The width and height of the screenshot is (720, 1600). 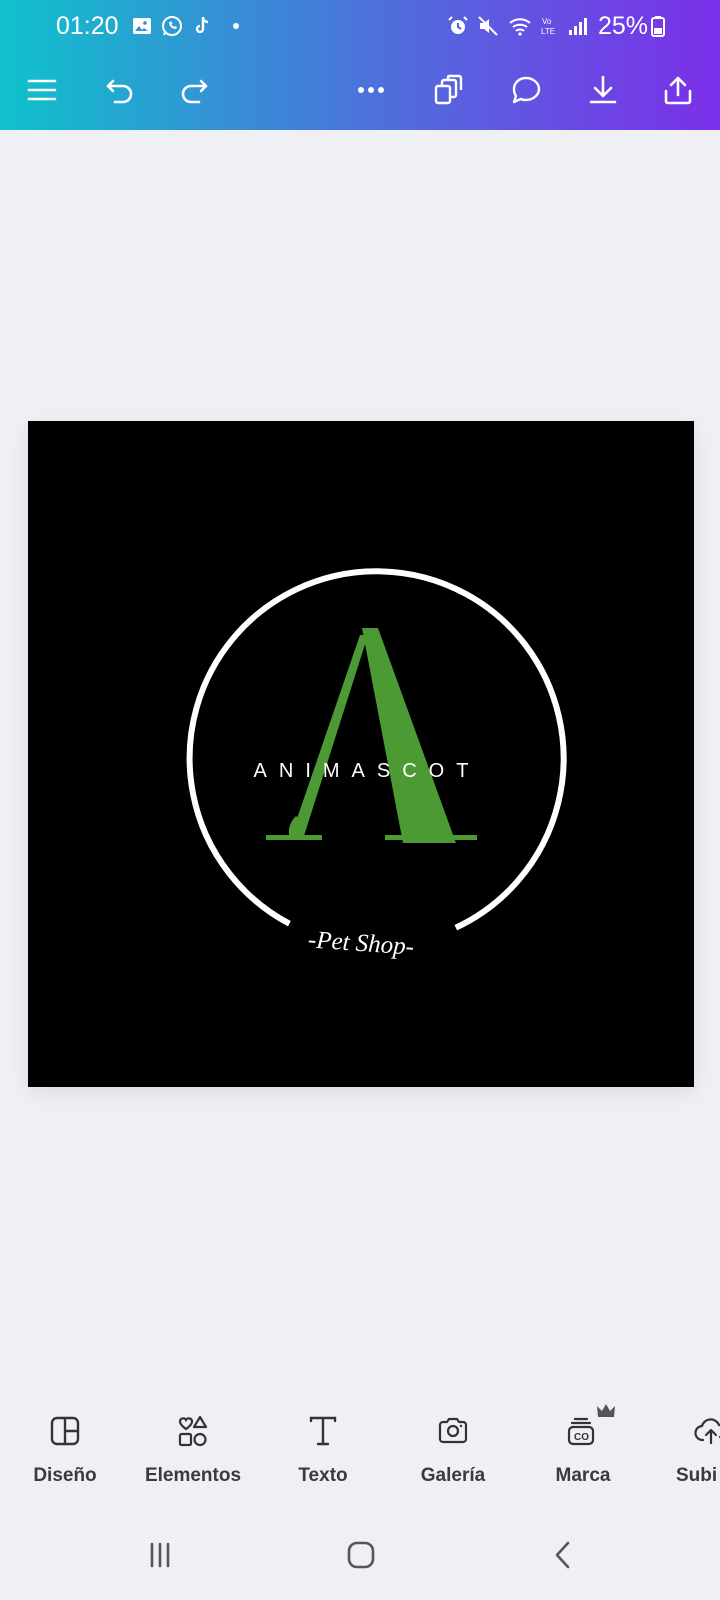 What do you see at coordinates (623, 26) in the screenshot?
I see `battery-percentage: 25%` at bounding box center [623, 26].